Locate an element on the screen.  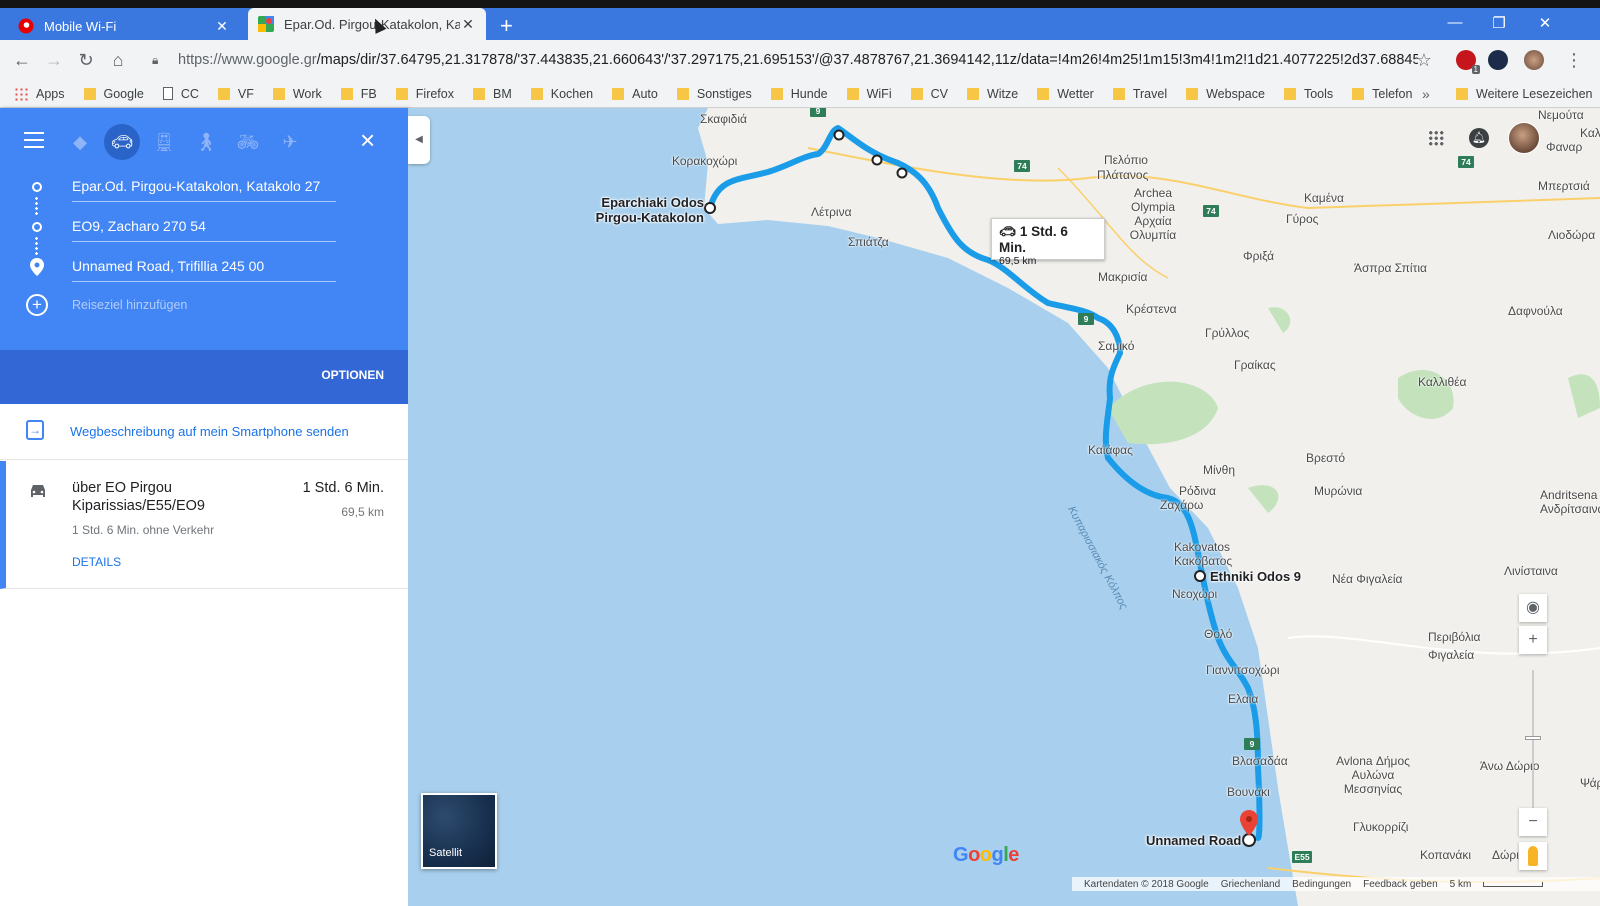
car-icon: 🚗︎ is located at coordinates (1008, 231).